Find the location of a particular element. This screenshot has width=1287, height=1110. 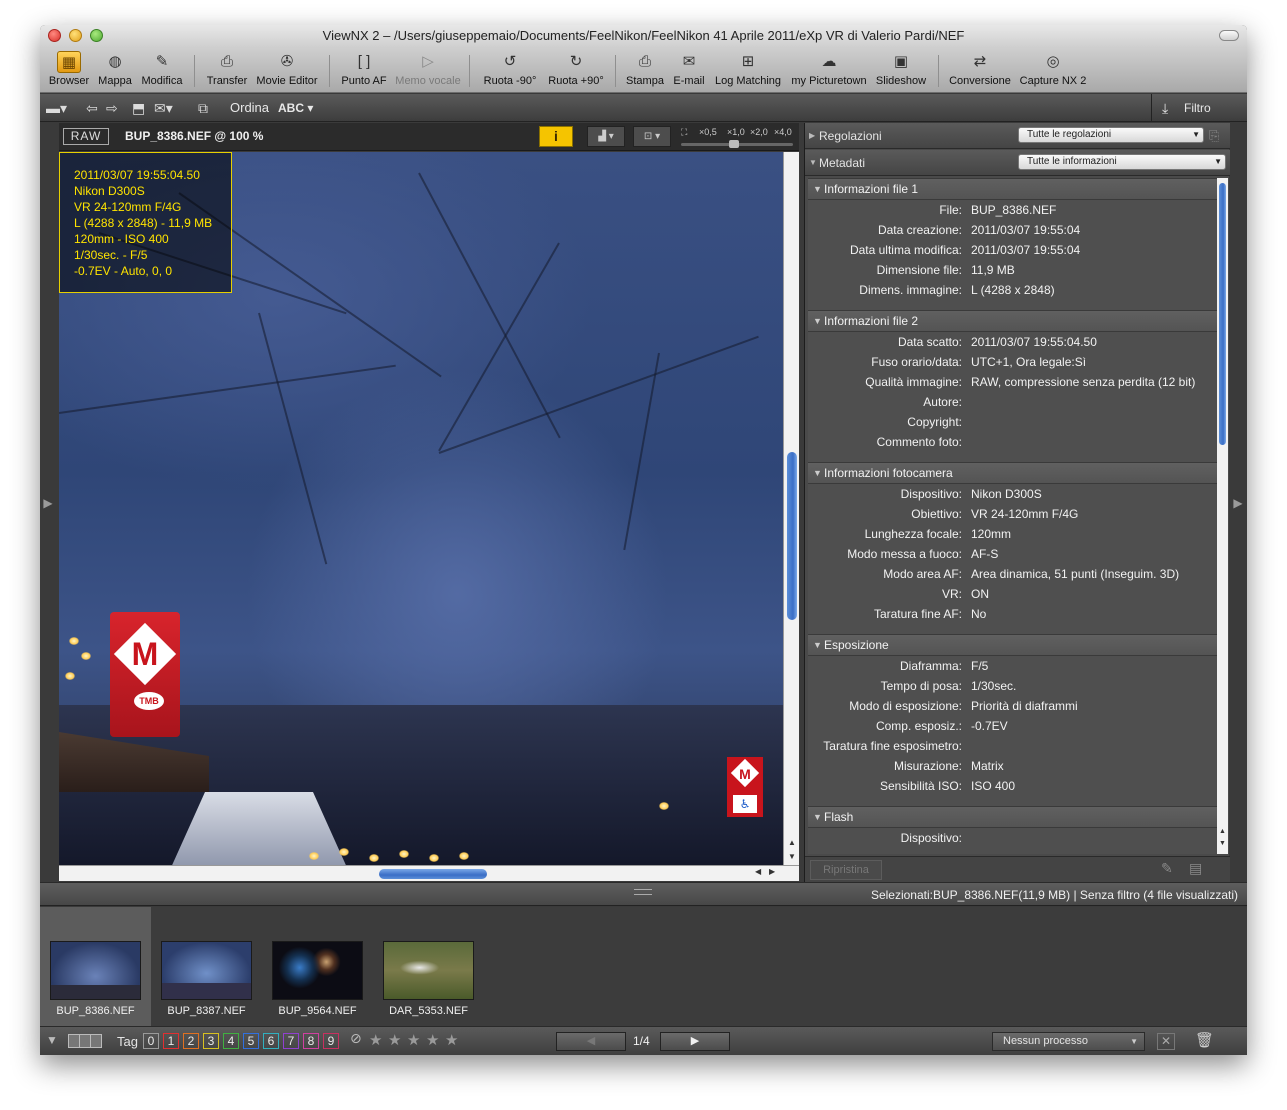

fit-view-button: ⊡ ▾ is located at coordinates (652, 136).